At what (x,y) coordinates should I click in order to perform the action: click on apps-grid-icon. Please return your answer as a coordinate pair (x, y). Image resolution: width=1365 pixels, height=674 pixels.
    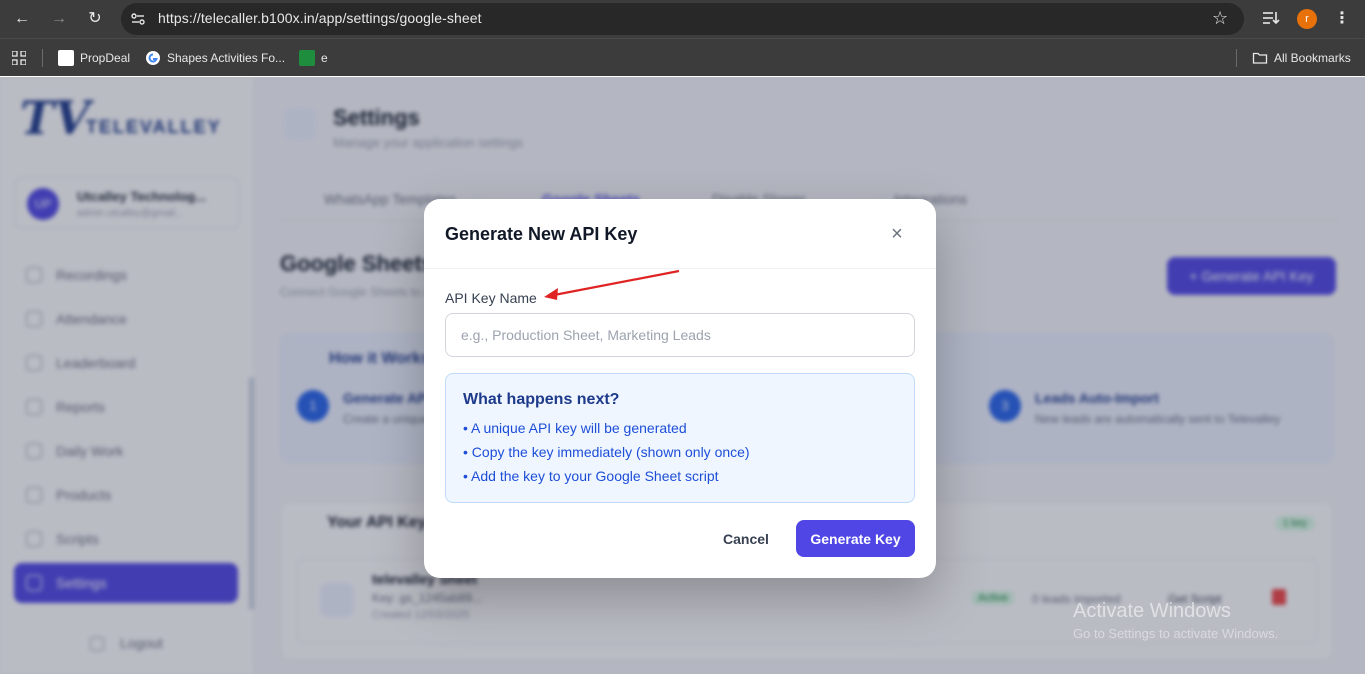
    Looking at the image, I should click on (19, 58).